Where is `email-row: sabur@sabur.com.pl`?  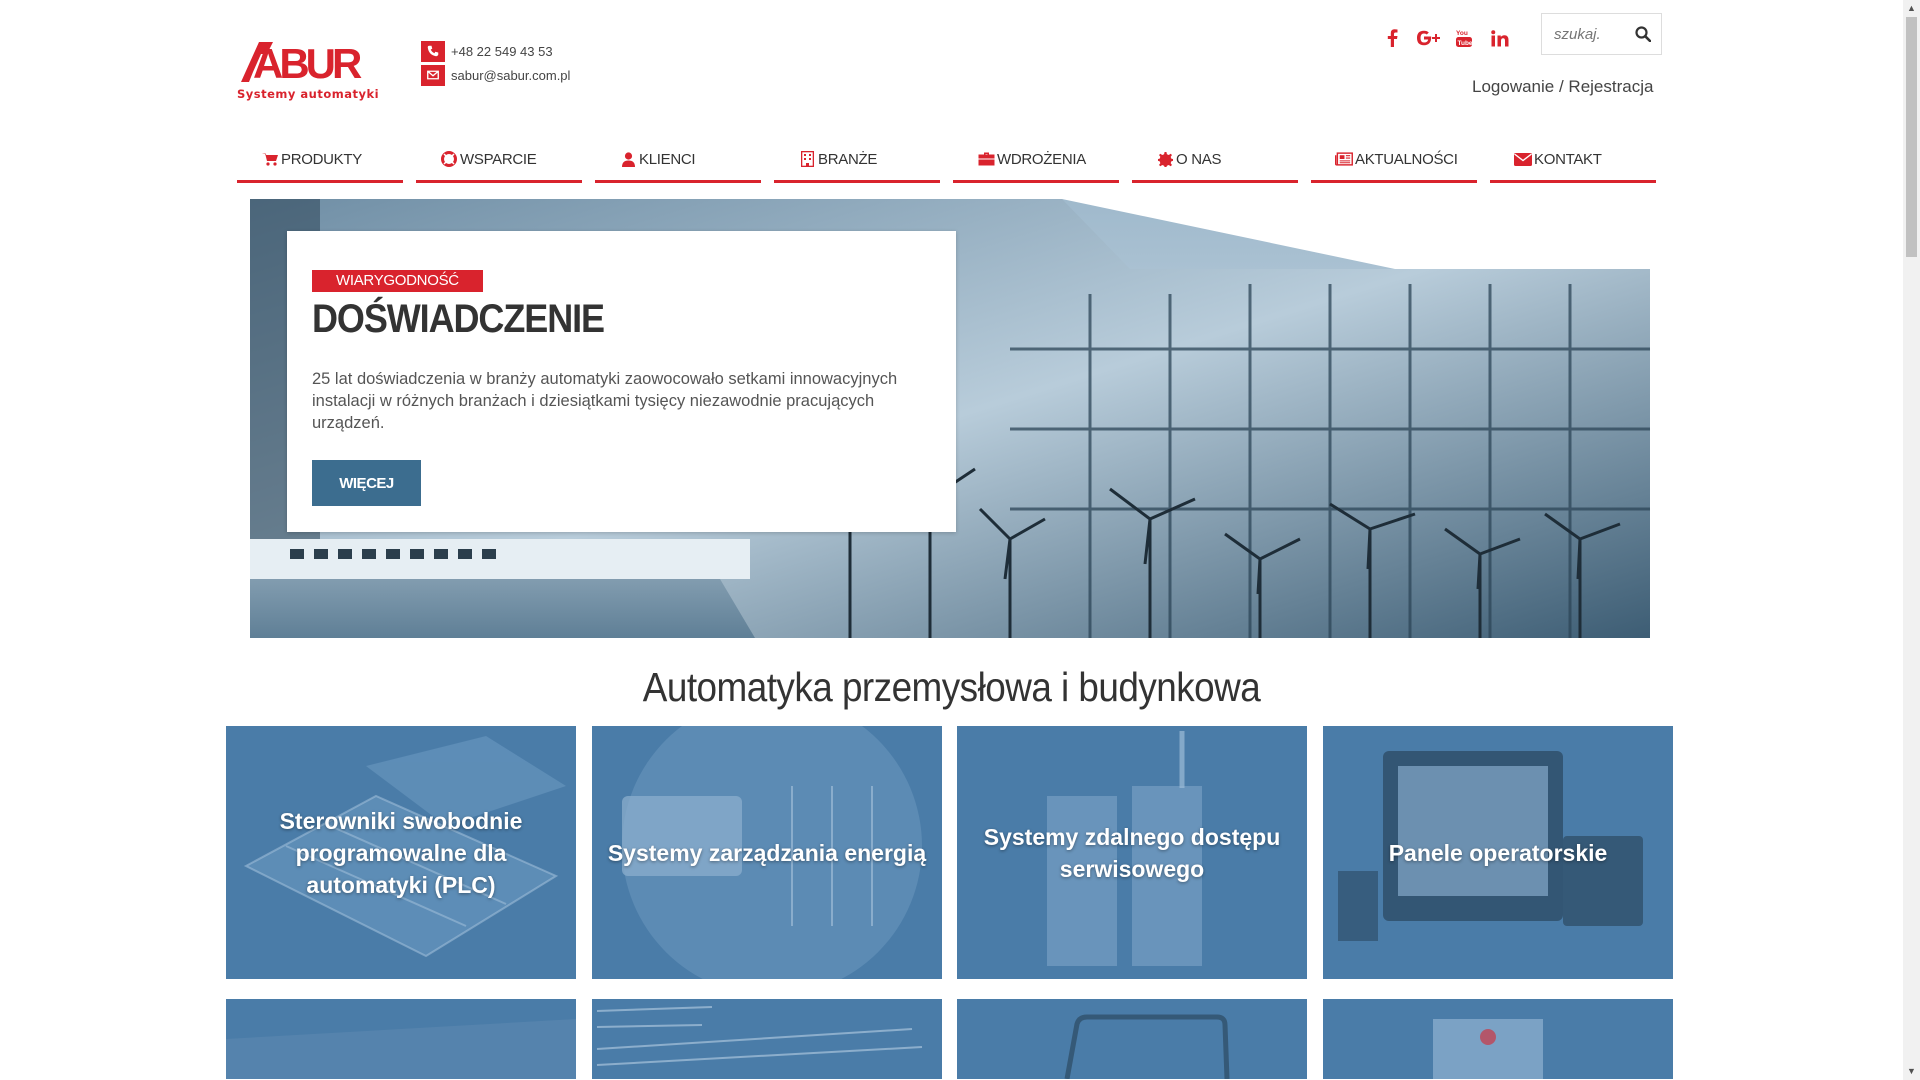
email-row: sabur@sabur.com.pl is located at coordinates (495, 75).